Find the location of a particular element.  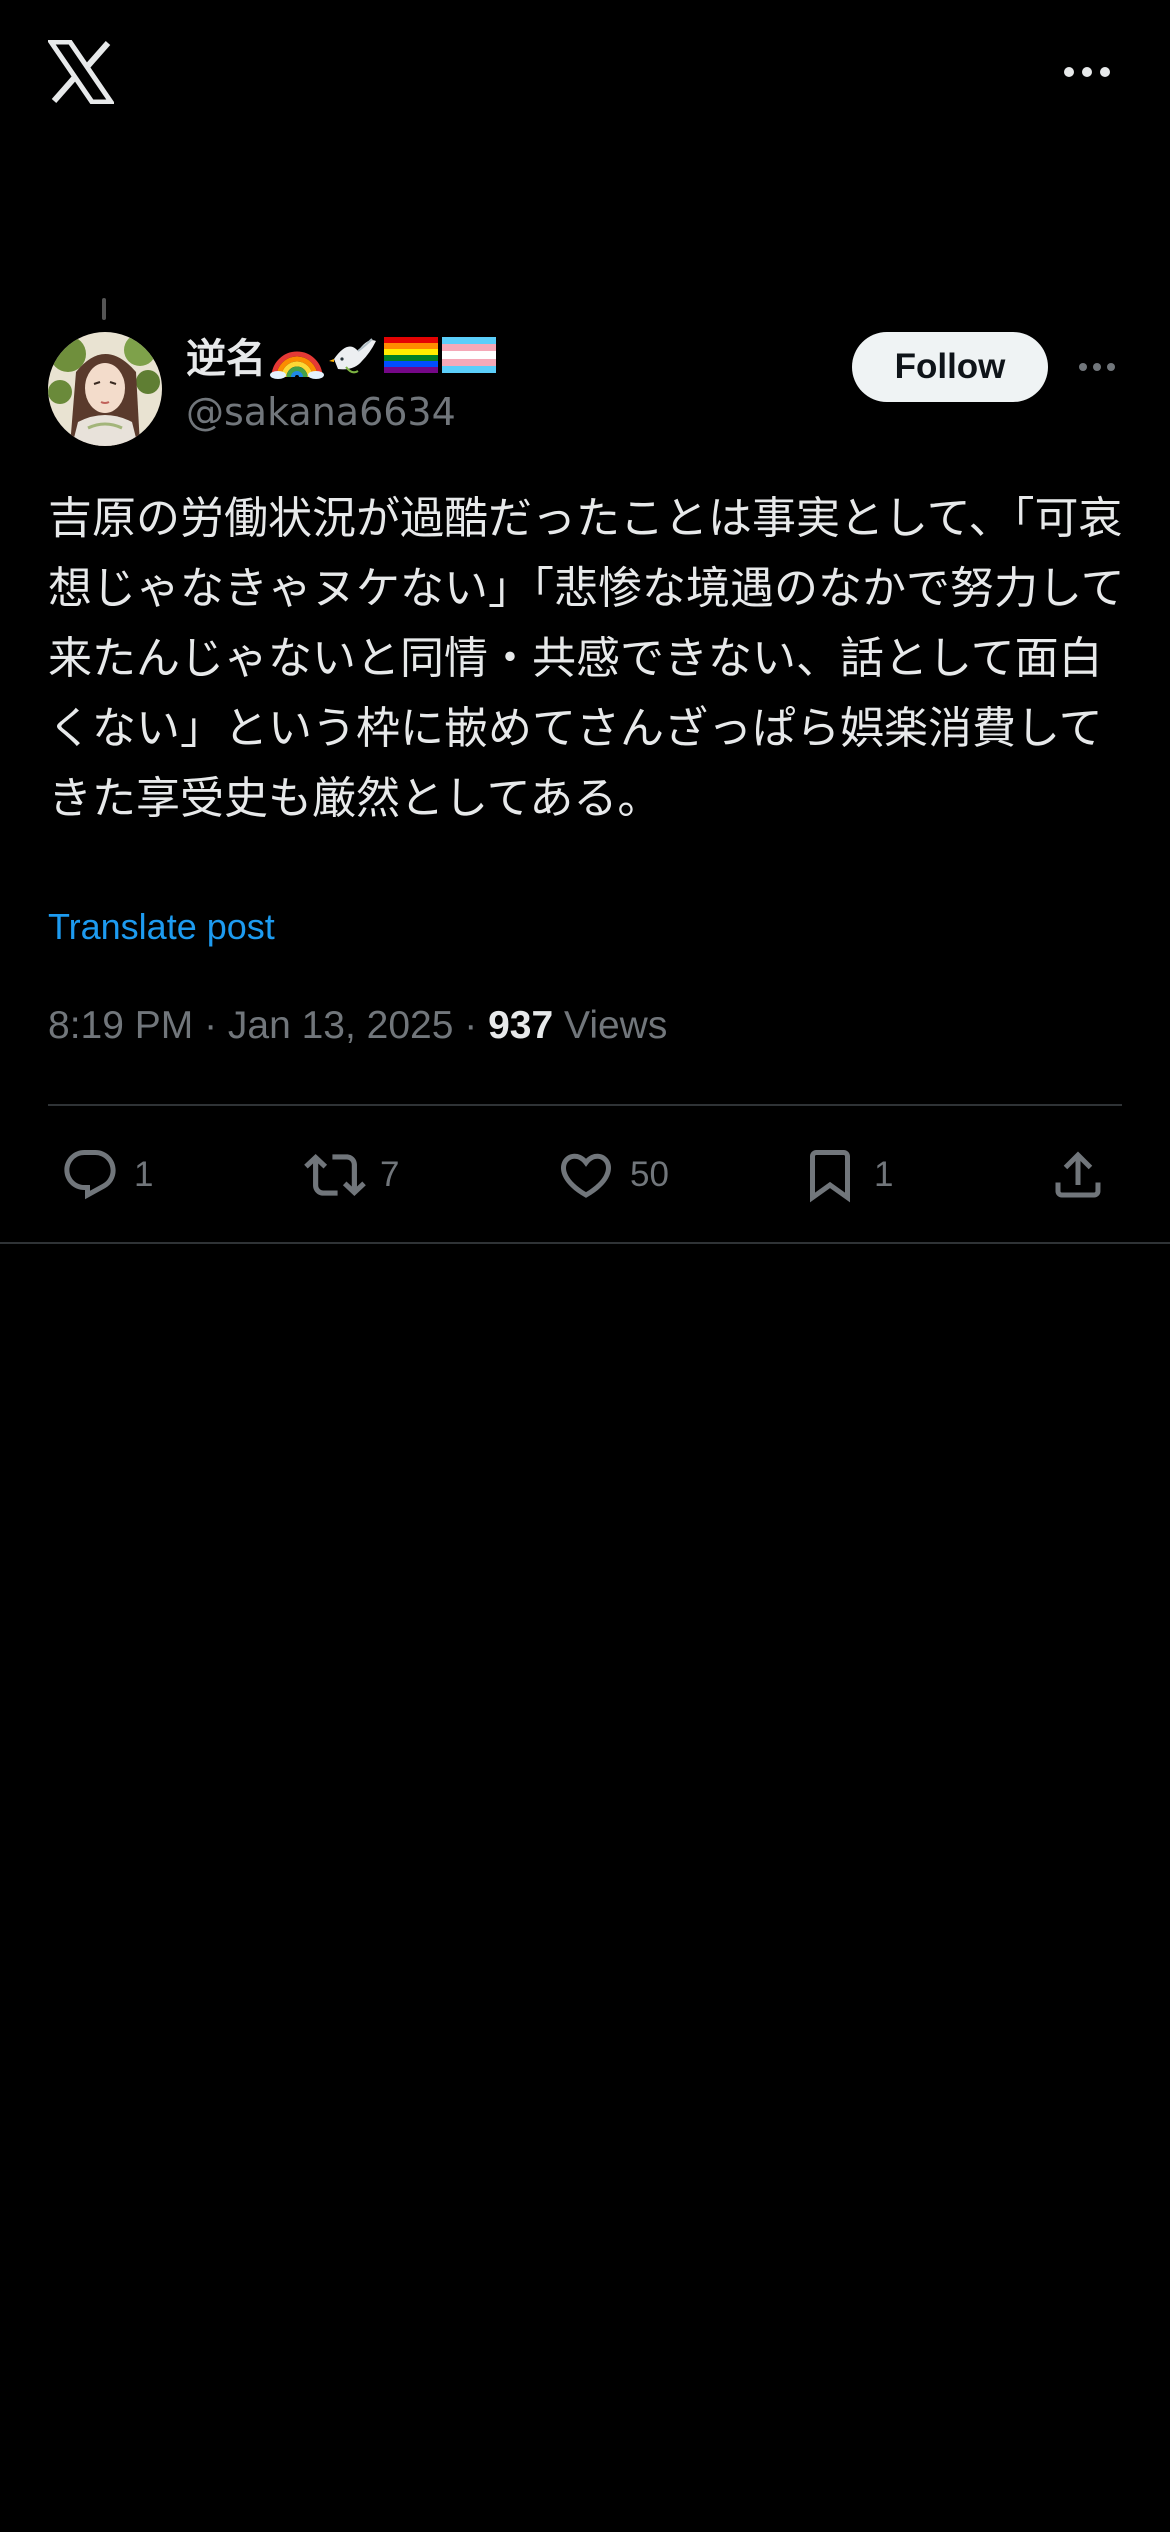

repost-button: 7 is located at coordinates (351, 1175).